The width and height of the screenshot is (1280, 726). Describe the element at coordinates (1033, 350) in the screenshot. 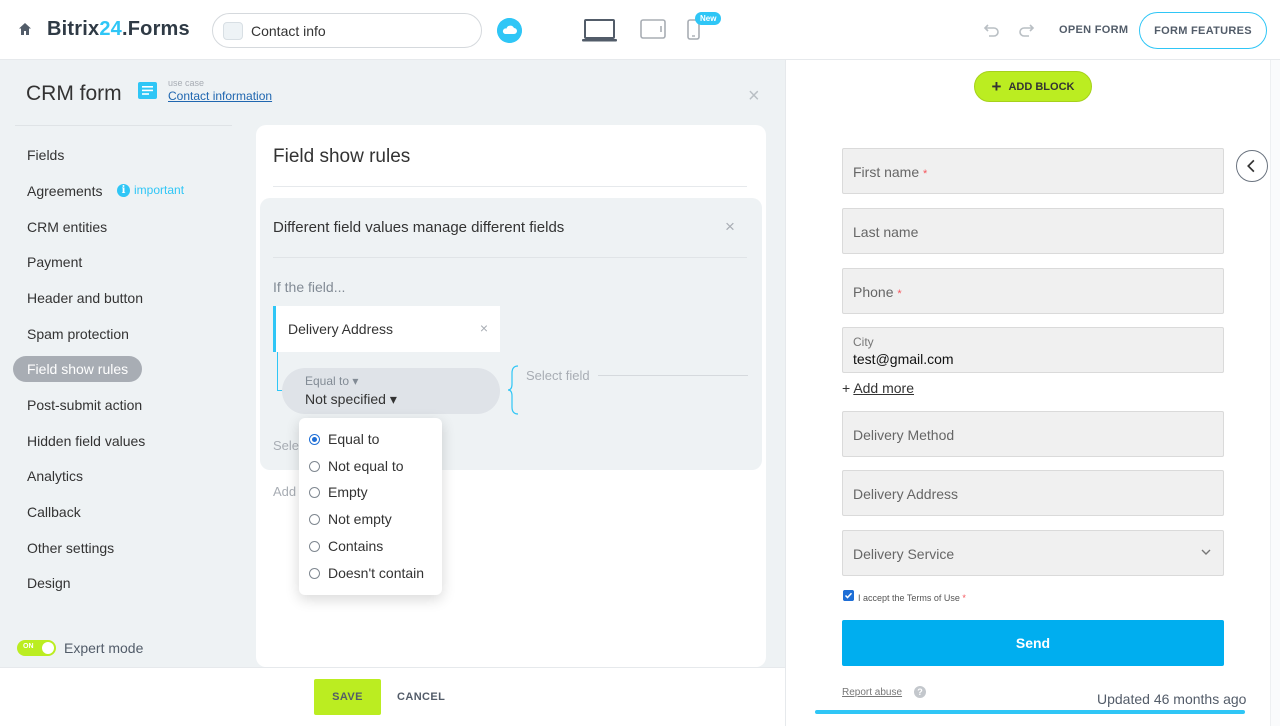

I see `city-input: City test@gmail.com` at that location.